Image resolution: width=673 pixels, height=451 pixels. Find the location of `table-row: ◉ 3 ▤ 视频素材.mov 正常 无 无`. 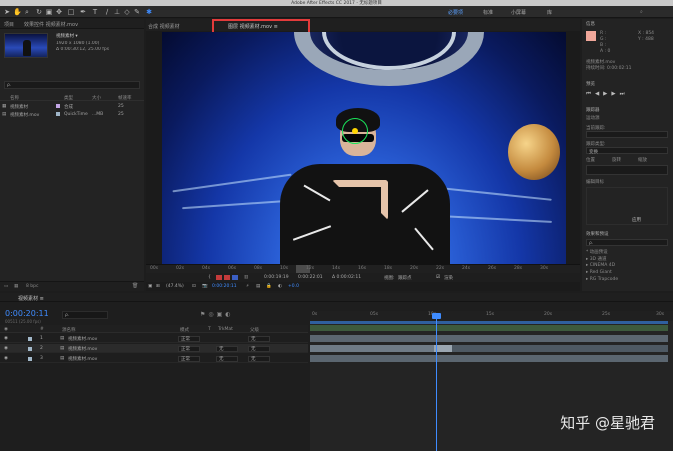

table-row: ◉ 3 ▤ 视频素材.mov 正常 无 无 is located at coordinates (154, 358).